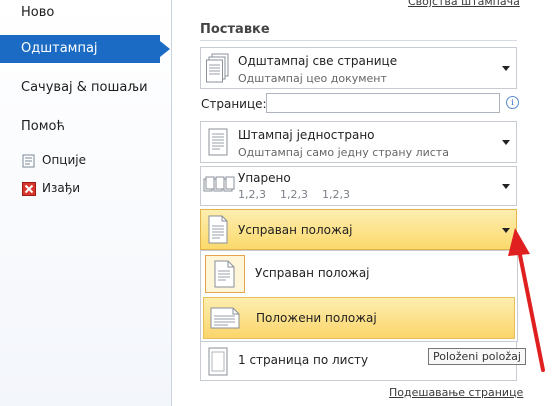 The height and width of the screenshot is (406, 556). I want to click on nav-options-label: Опције, so click(64, 160).